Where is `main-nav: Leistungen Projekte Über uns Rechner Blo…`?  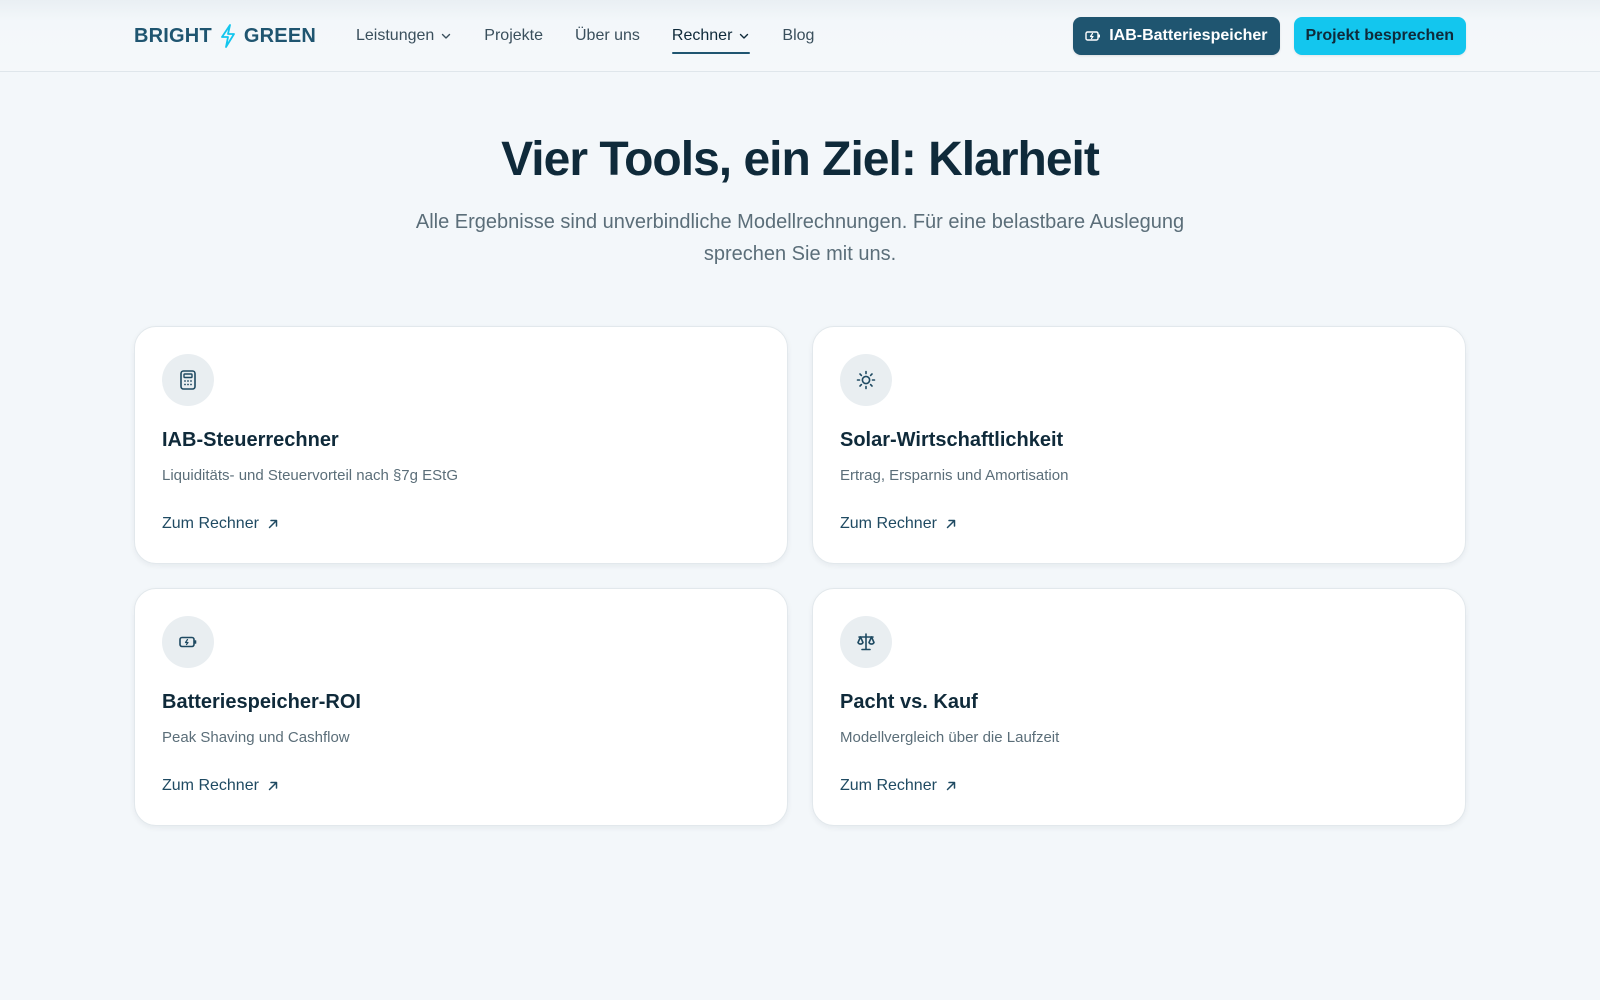 main-nav: Leistungen Projekte Über uns Rechner Blo… is located at coordinates (585, 36).